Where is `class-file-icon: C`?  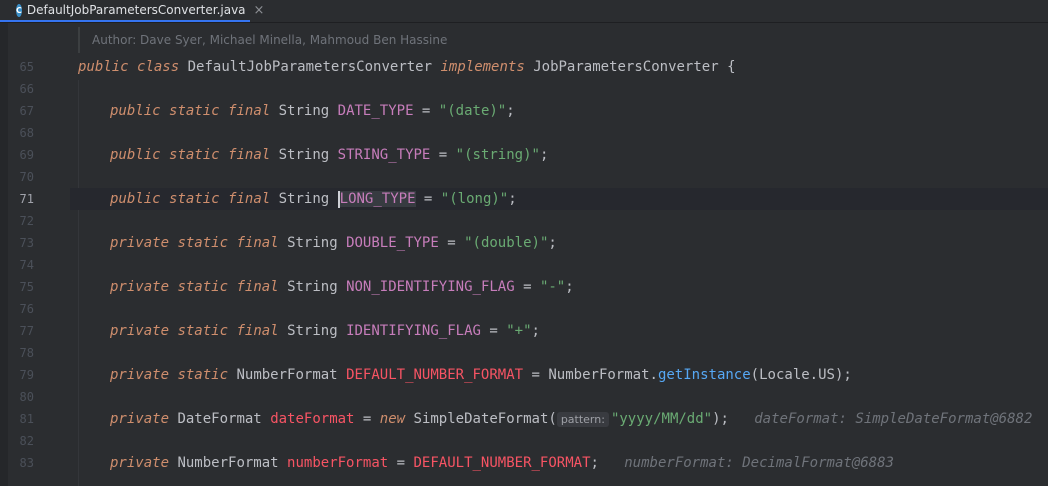
class-file-icon: C is located at coordinates (19, 10).